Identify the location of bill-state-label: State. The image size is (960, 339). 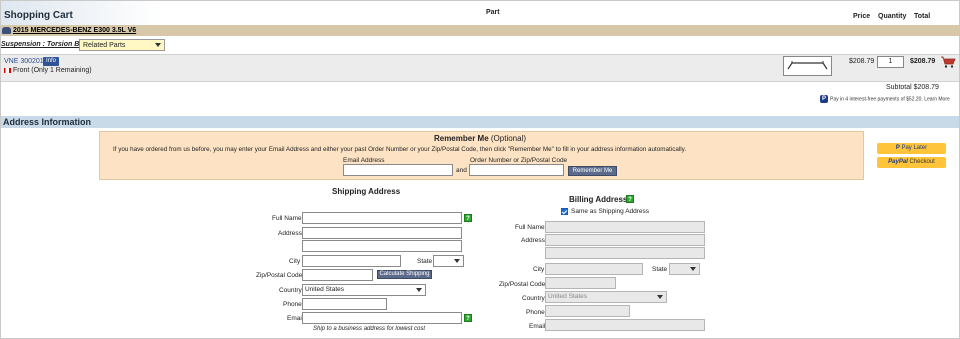
(660, 269).